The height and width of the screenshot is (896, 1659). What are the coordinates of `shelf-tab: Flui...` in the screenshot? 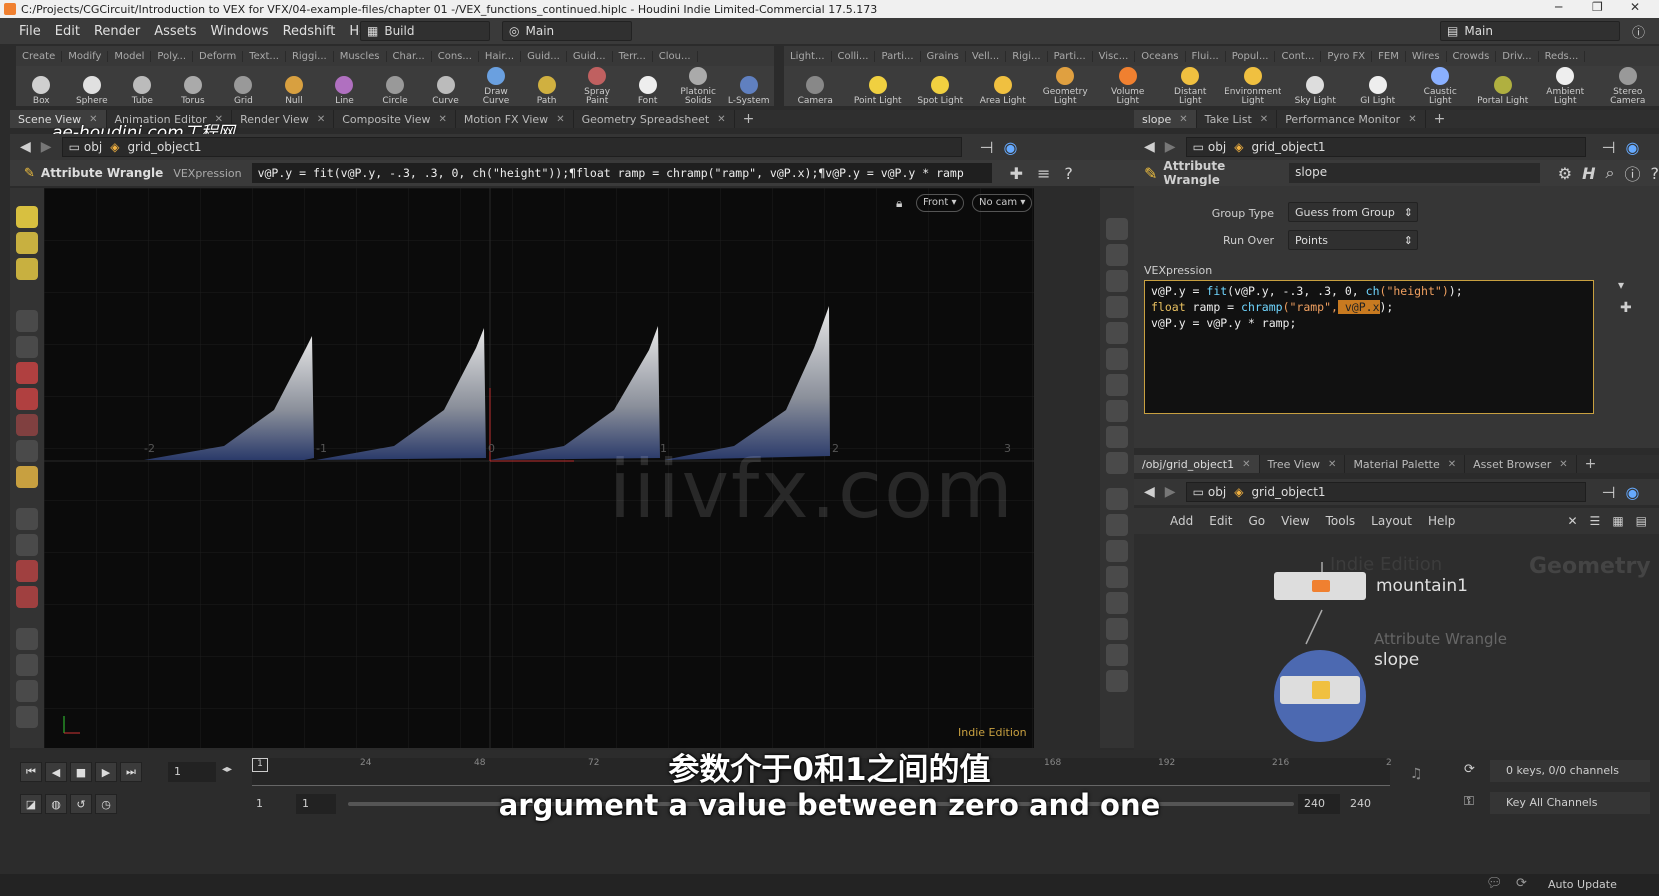 It's located at (1206, 56).